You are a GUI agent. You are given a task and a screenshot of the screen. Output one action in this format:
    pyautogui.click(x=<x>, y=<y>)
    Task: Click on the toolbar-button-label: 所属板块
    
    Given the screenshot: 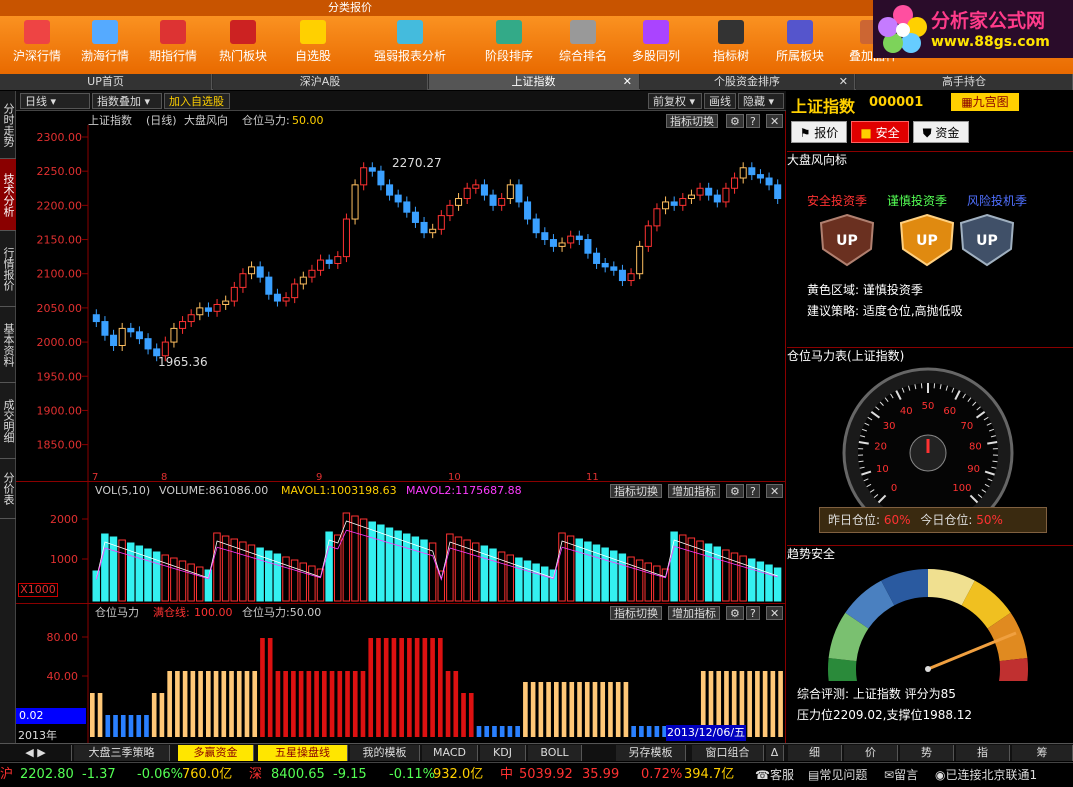 What is the action you would take?
    pyautogui.click(x=800, y=56)
    